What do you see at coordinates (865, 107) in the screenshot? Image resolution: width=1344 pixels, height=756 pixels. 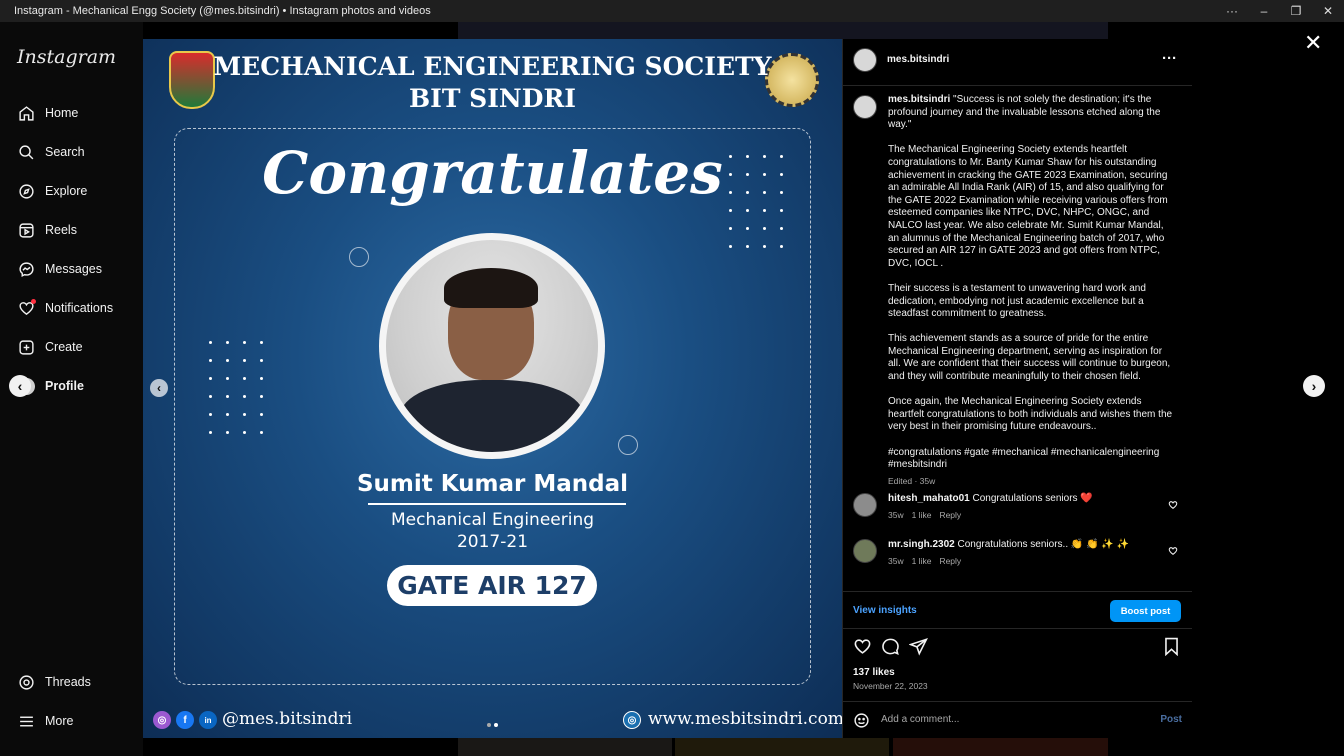 I see `caption-author-avatar` at bounding box center [865, 107].